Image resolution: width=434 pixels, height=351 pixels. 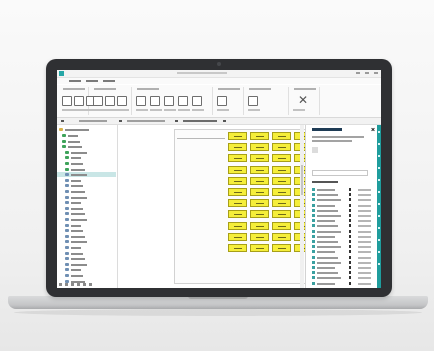 I want to click on maximize-button, so click(x=367, y=73).